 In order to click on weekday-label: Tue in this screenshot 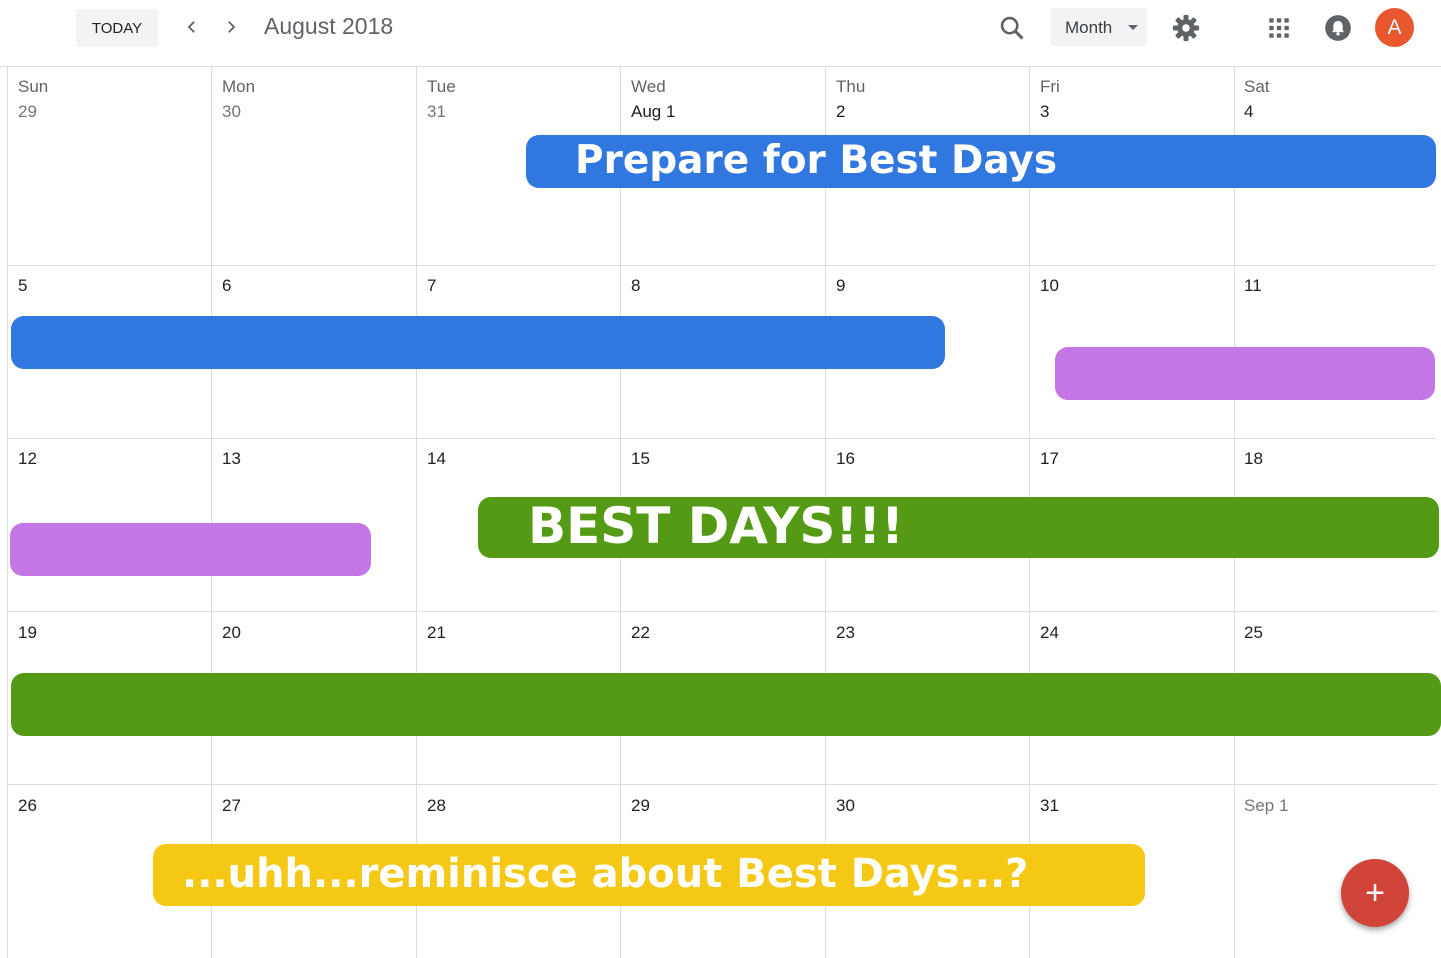, I will do `click(441, 86)`.